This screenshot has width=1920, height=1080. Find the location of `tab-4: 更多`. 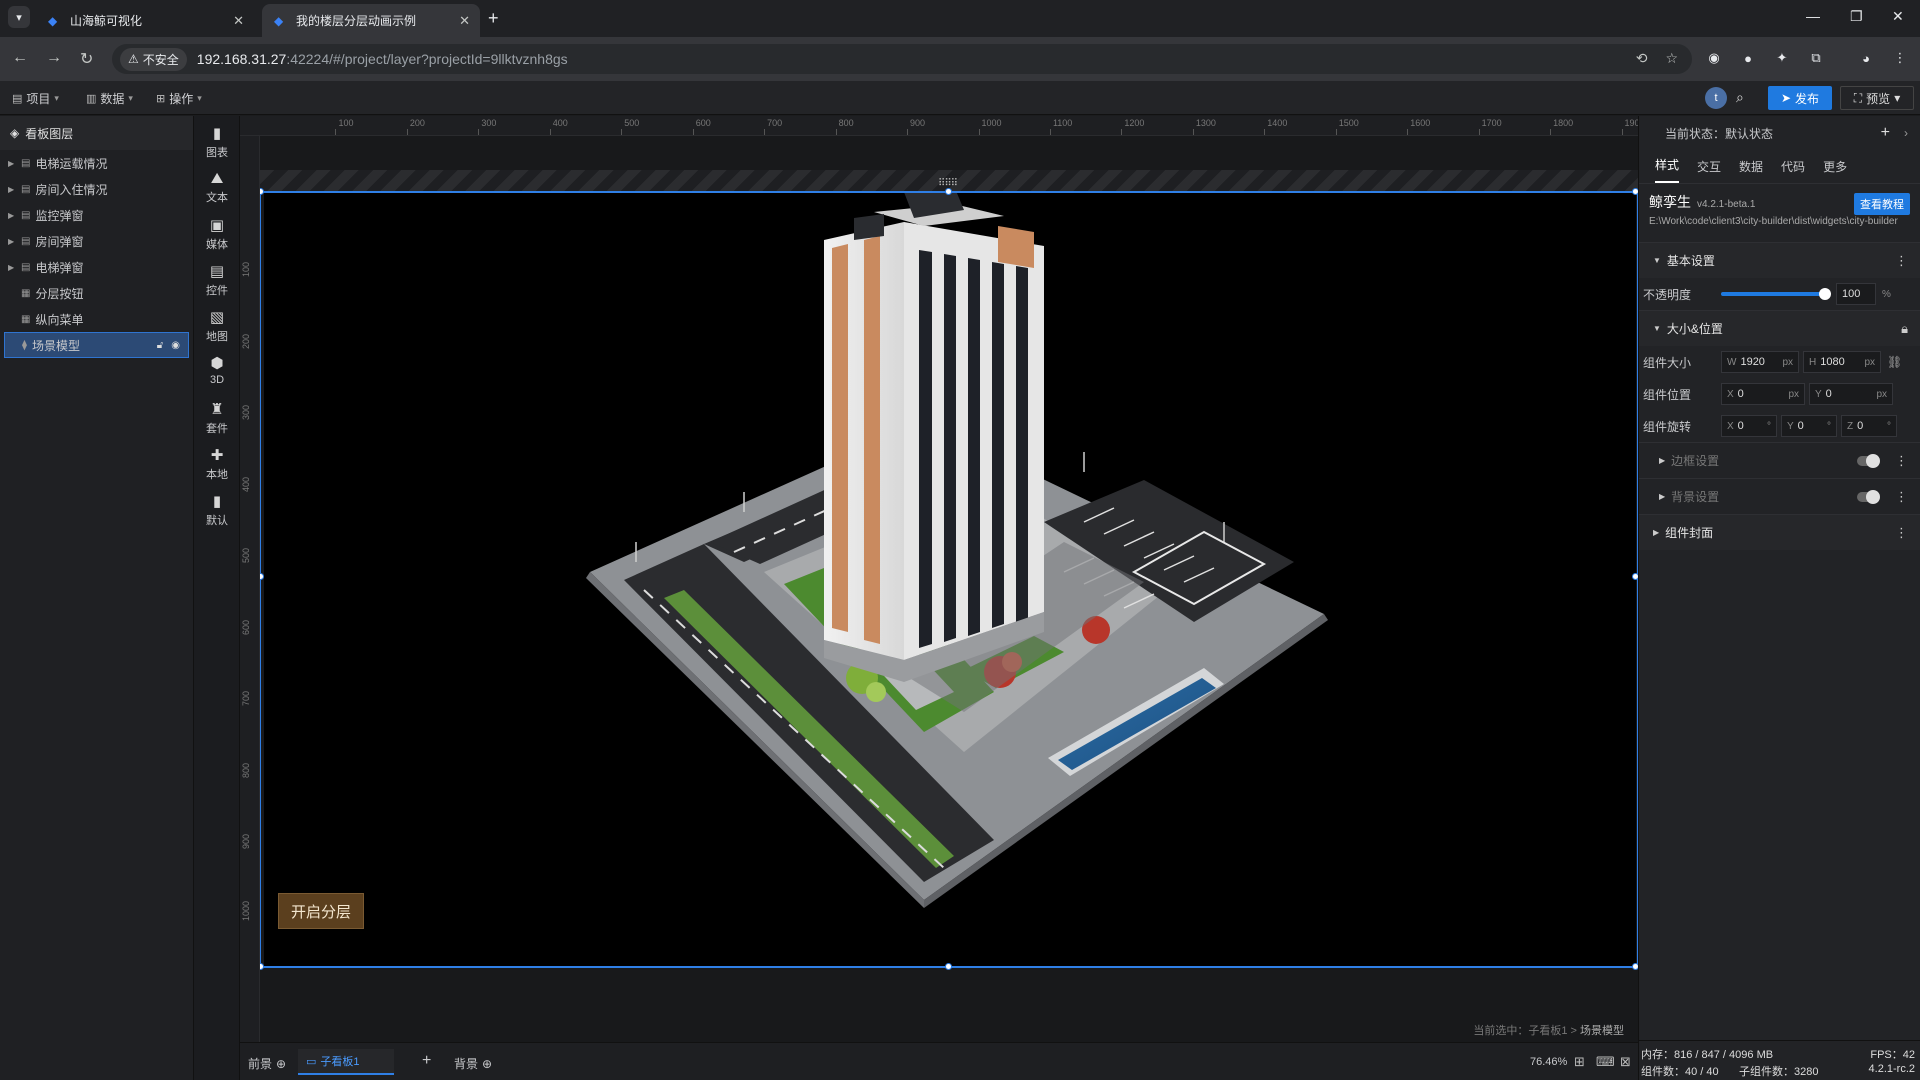

tab-4: 更多 is located at coordinates (1835, 170).